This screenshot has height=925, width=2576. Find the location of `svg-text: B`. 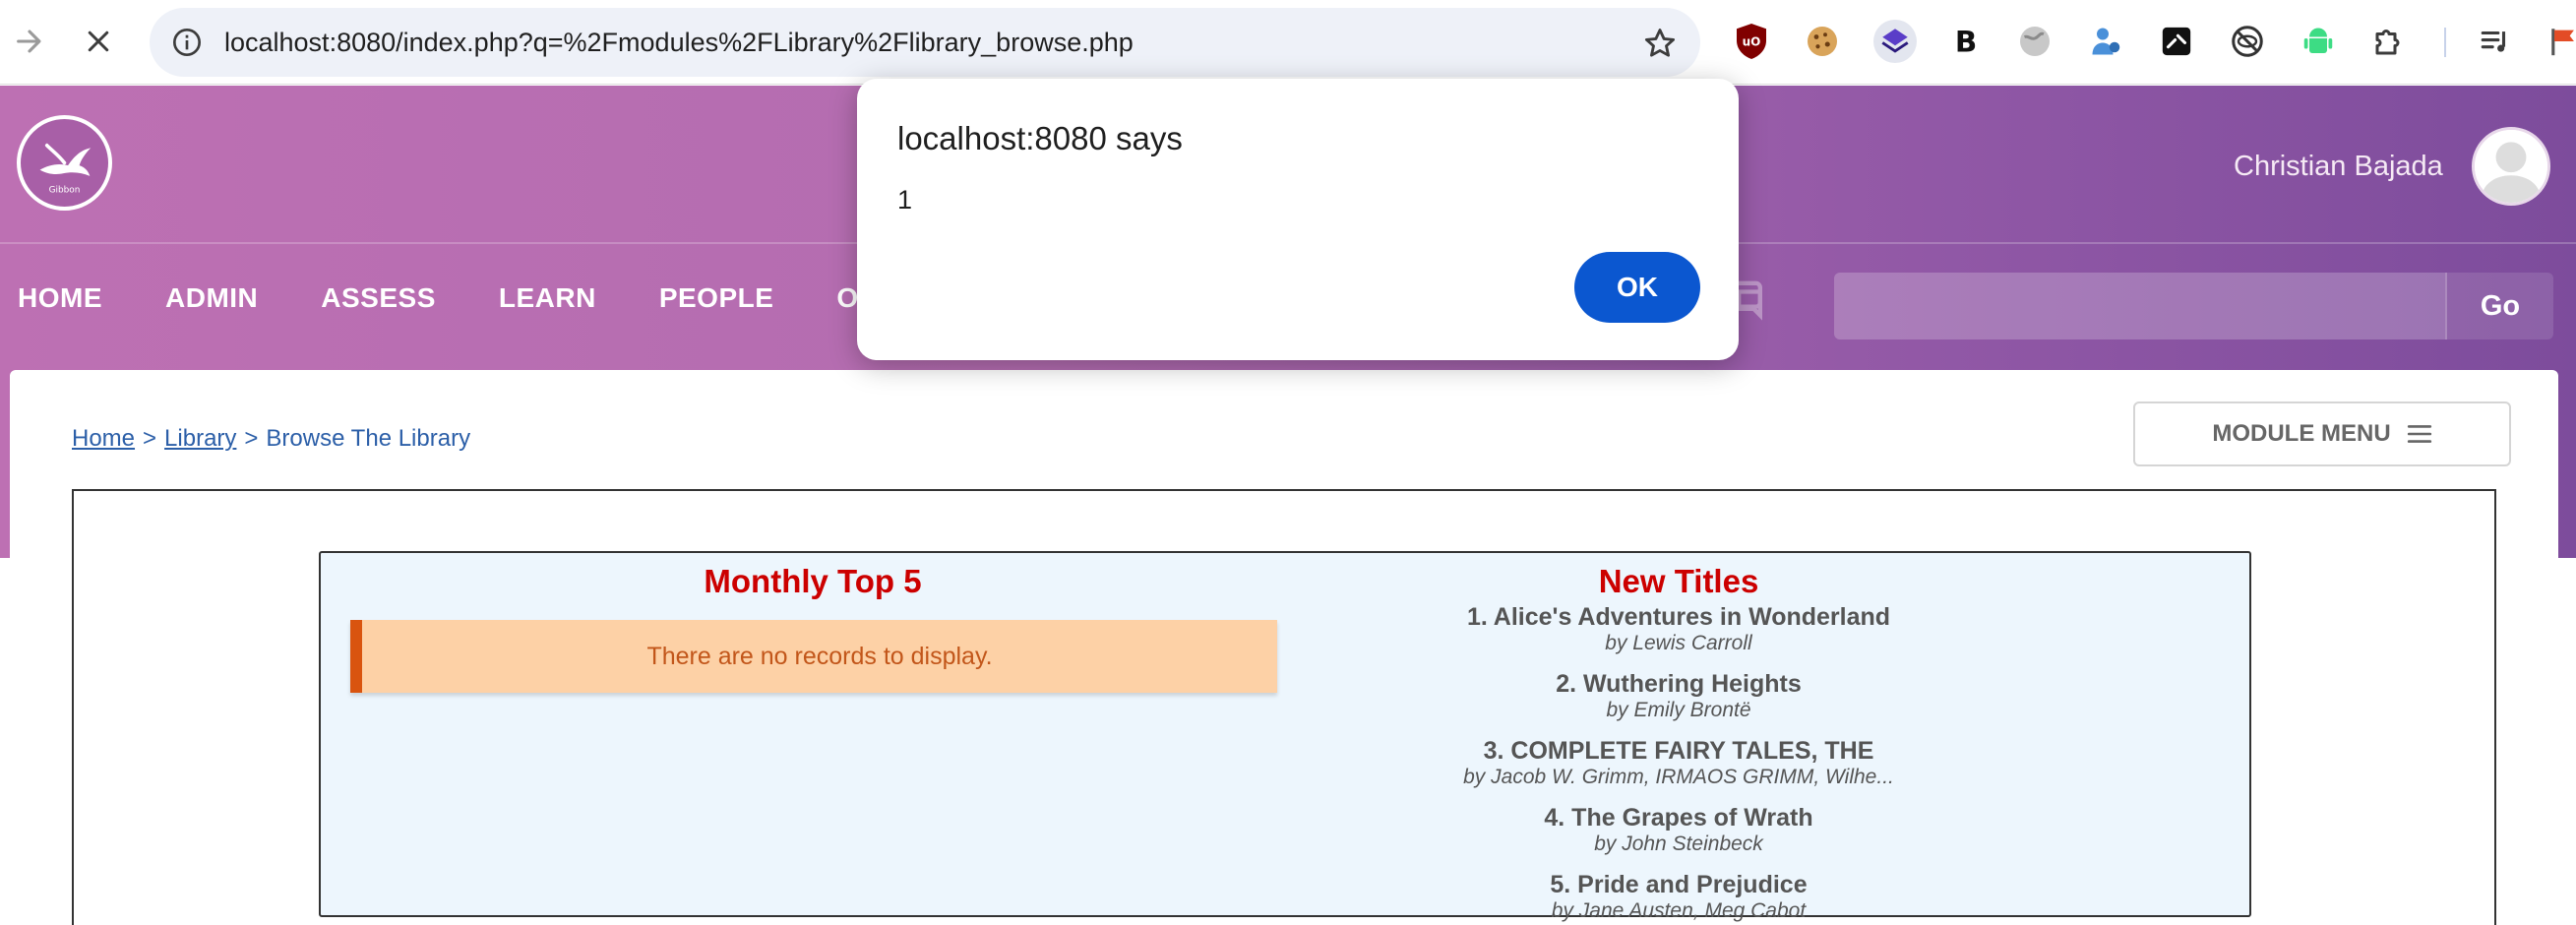

svg-text: B is located at coordinates (1966, 43).